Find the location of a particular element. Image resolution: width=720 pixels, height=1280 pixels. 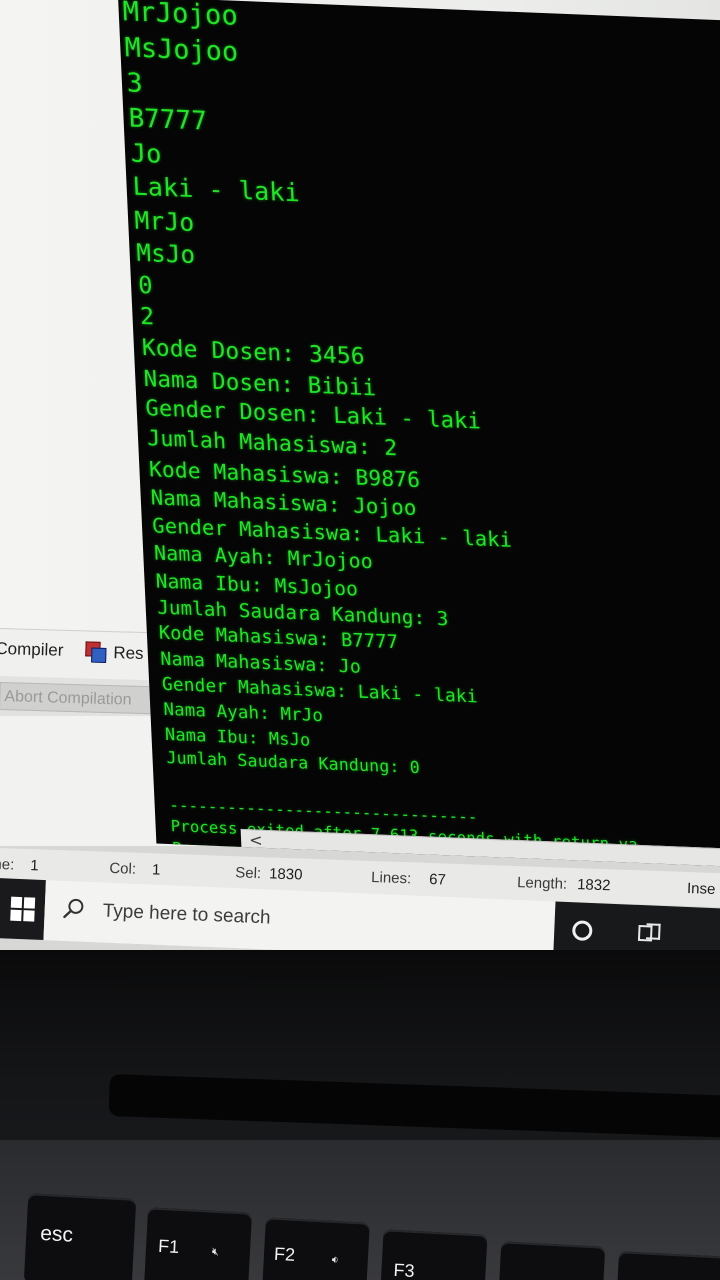

tab-resources-label: Res is located at coordinates (128, 653).